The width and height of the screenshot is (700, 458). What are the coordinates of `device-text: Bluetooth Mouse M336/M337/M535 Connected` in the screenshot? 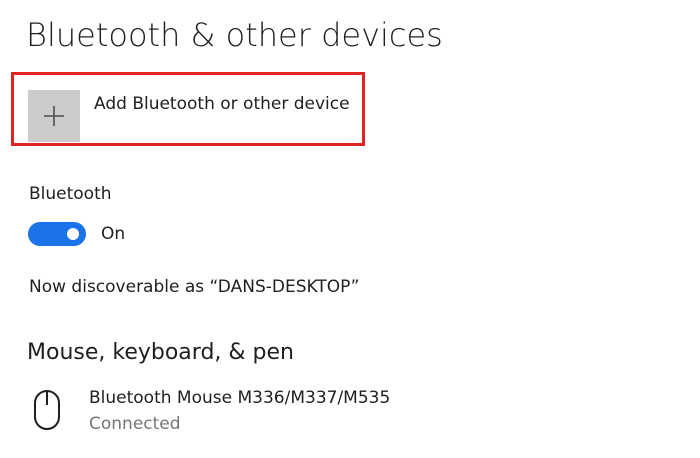 It's located at (239, 411).